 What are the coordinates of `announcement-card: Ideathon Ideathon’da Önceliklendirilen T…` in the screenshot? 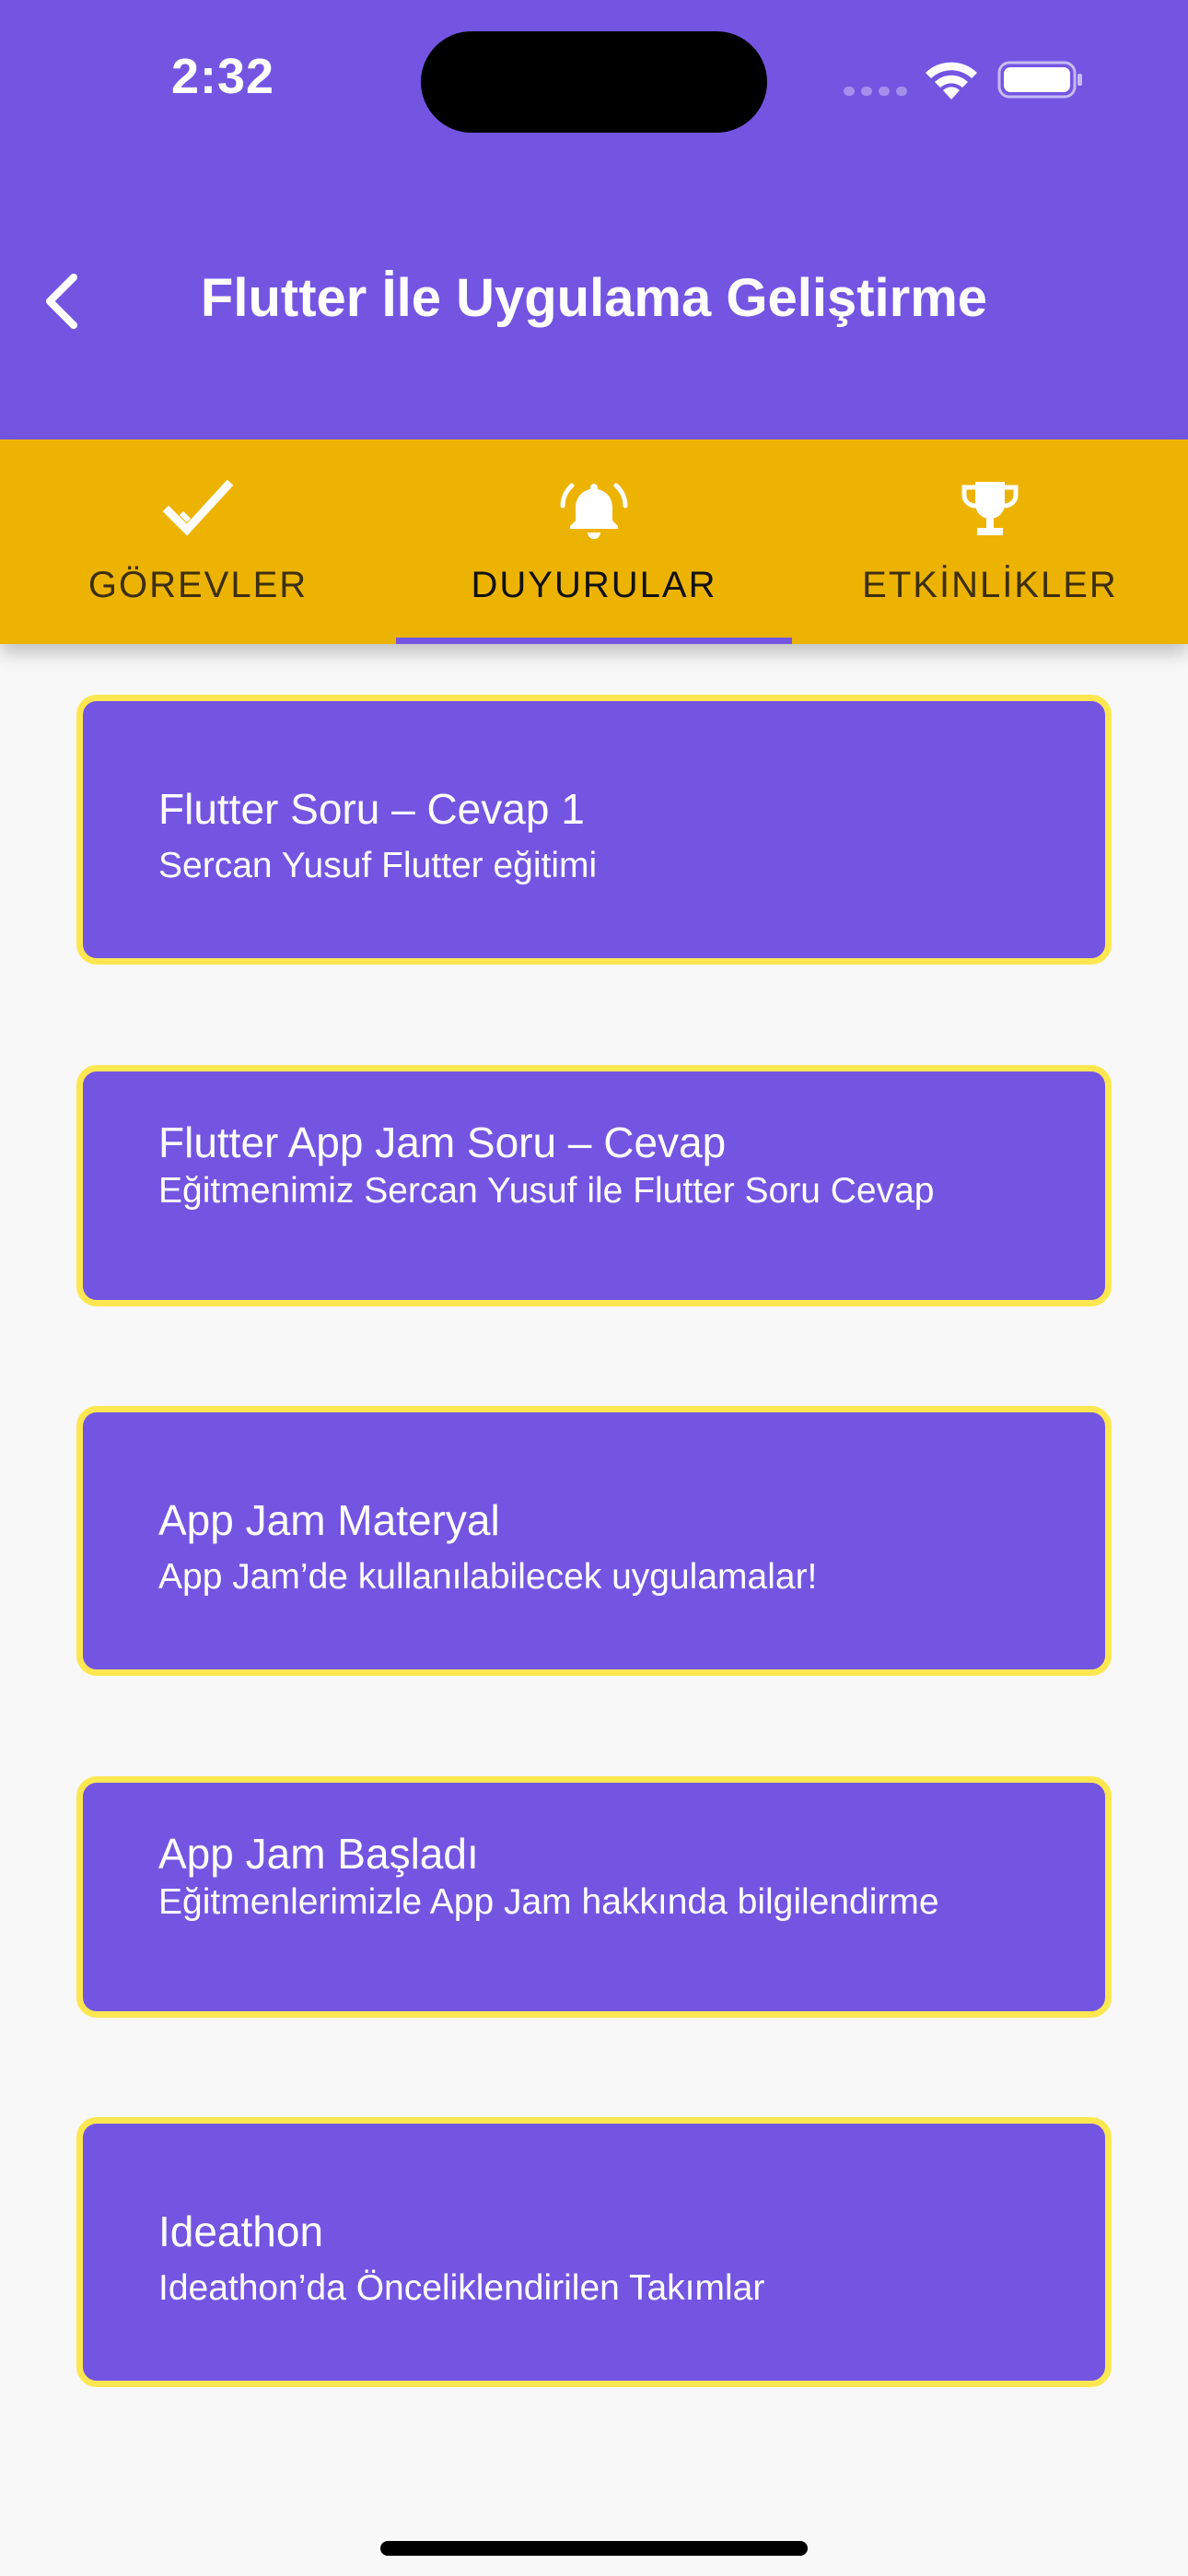 It's located at (594, 2252).